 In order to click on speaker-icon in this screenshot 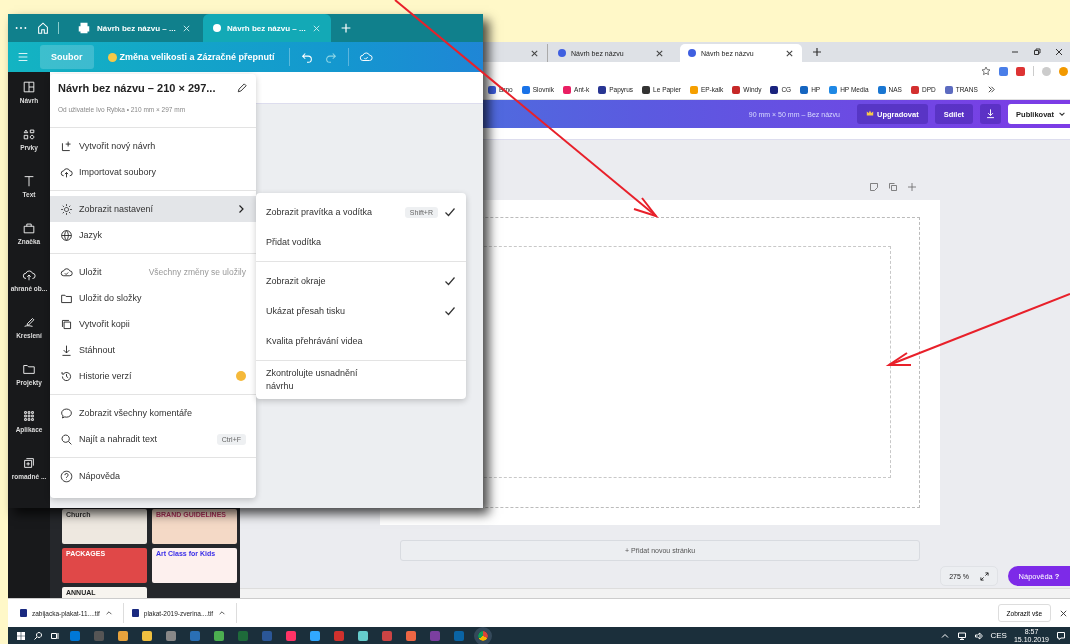, I will do `click(978, 635)`.